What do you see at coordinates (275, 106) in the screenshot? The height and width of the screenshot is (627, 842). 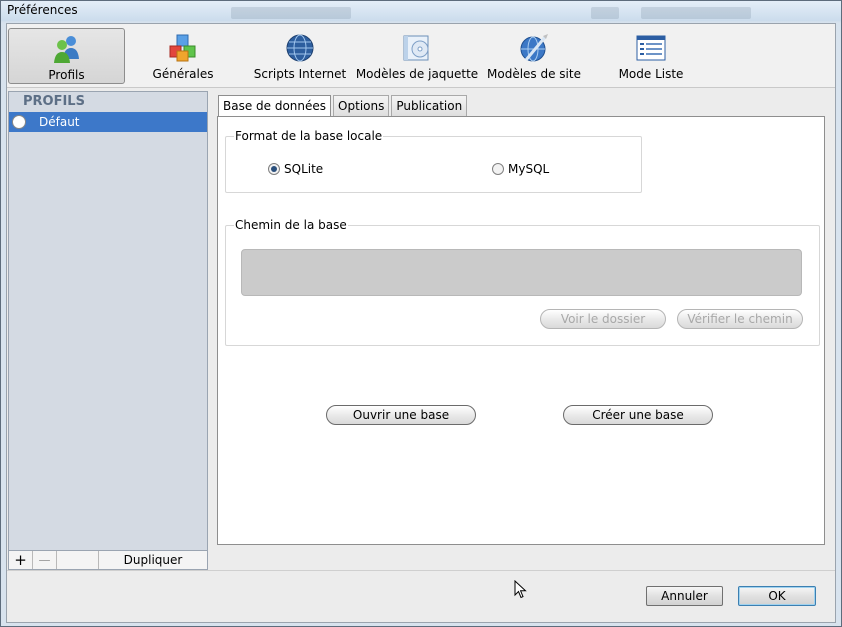 I see `tab-base-de-donnees: Base de données` at bounding box center [275, 106].